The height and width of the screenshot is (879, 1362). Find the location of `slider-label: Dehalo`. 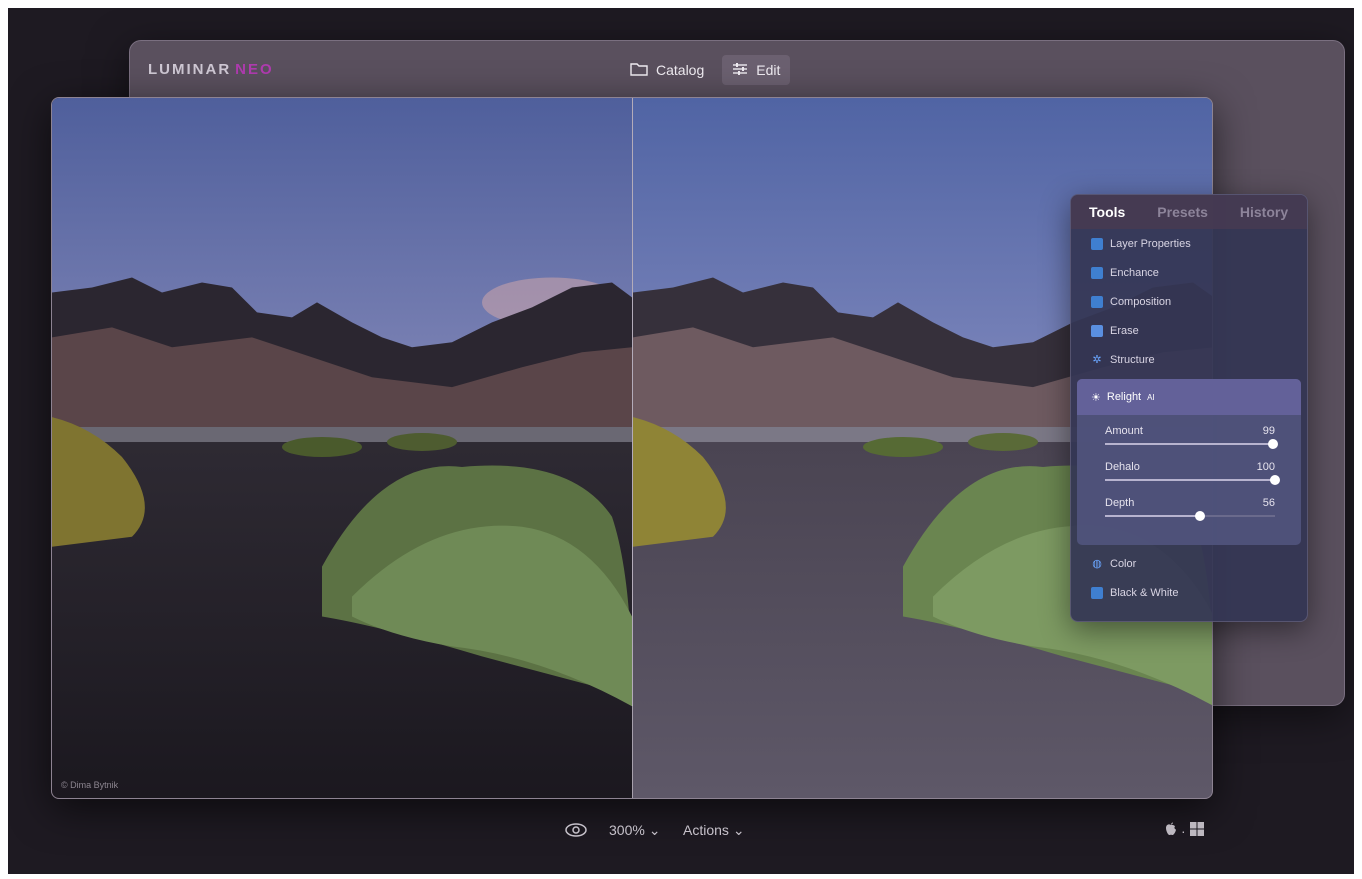

slider-label: Dehalo is located at coordinates (1122, 467).